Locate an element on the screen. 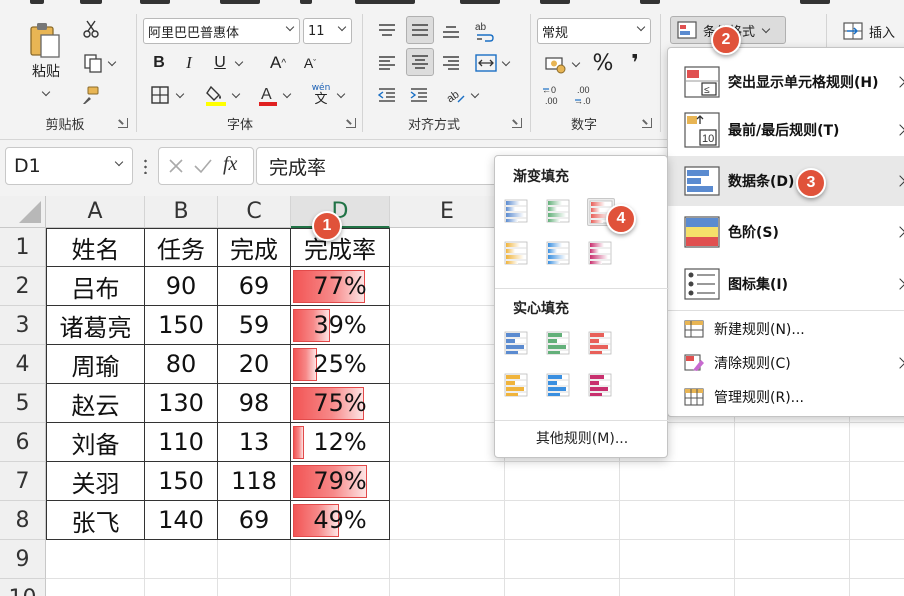  font-launcher-icon is located at coordinates (351, 123).